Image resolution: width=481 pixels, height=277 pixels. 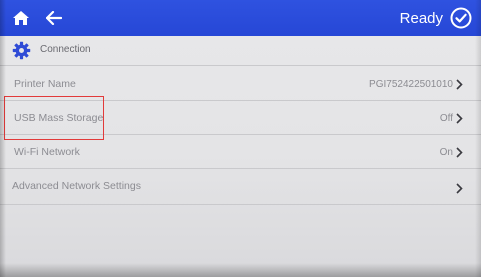 I want to click on top-bar: Ready, so click(x=240, y=18).